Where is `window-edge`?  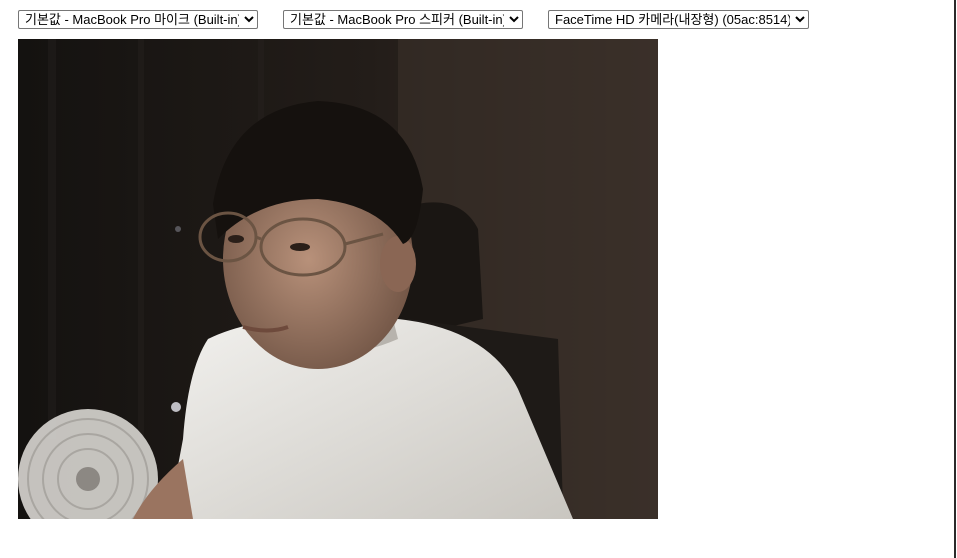
window-edge is located at coordinates (955, 279).